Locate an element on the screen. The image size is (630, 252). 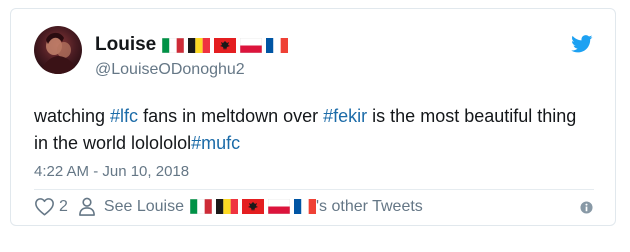
twitter-bird-icon is located at coordinates (582, 44).